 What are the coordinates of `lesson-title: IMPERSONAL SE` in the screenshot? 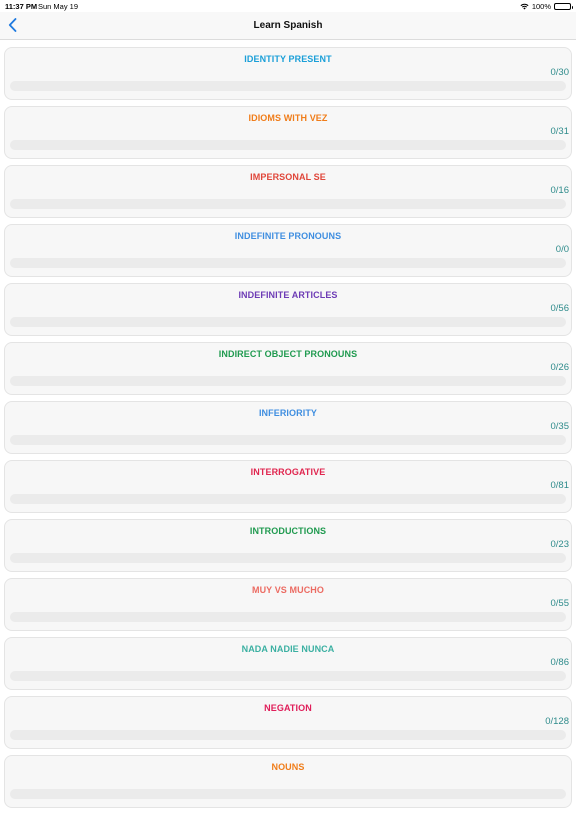 It's located at (288, 177).